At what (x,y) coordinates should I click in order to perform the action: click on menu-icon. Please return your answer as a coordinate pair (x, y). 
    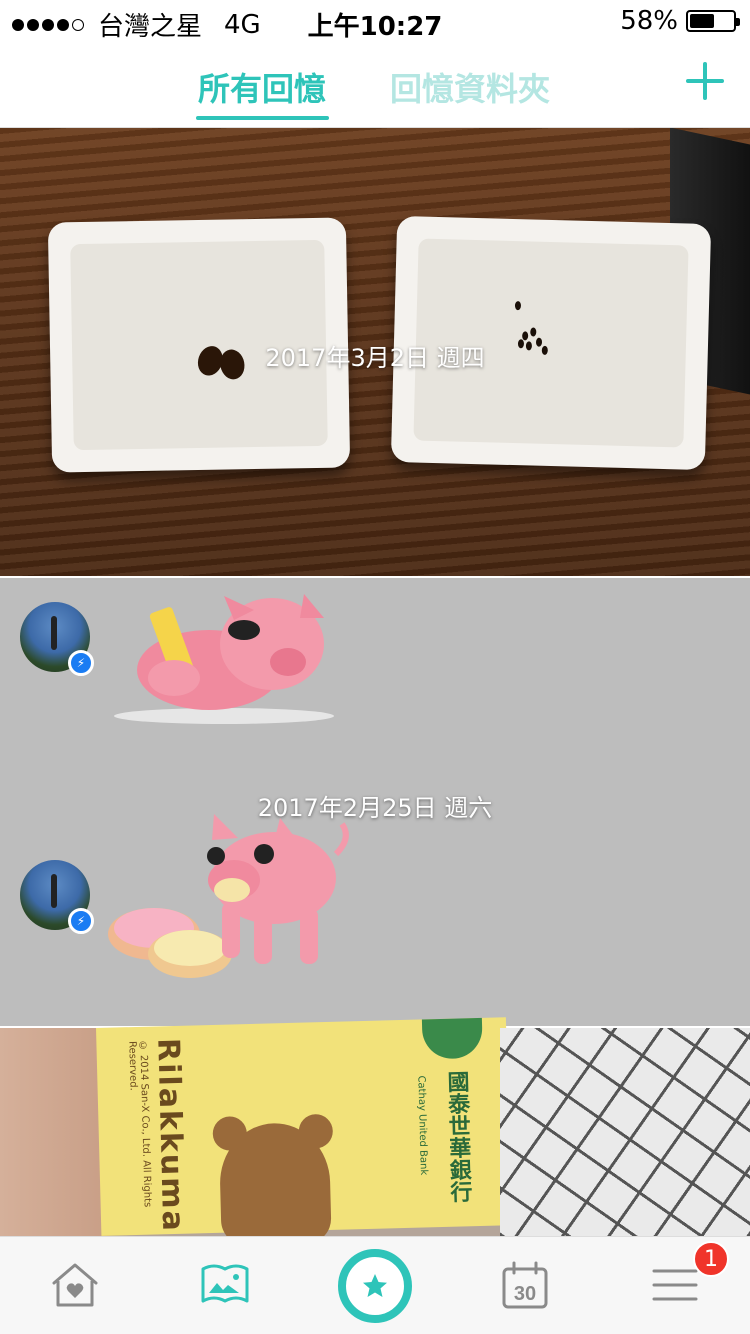
    Looking at the image, I should click on (675, 1285).